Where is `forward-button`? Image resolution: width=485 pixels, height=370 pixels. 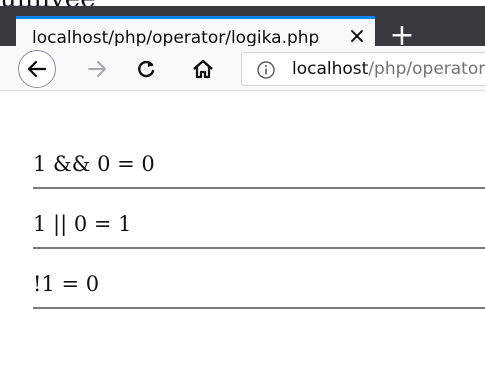 forward-button is located at coordinates (97, 69).